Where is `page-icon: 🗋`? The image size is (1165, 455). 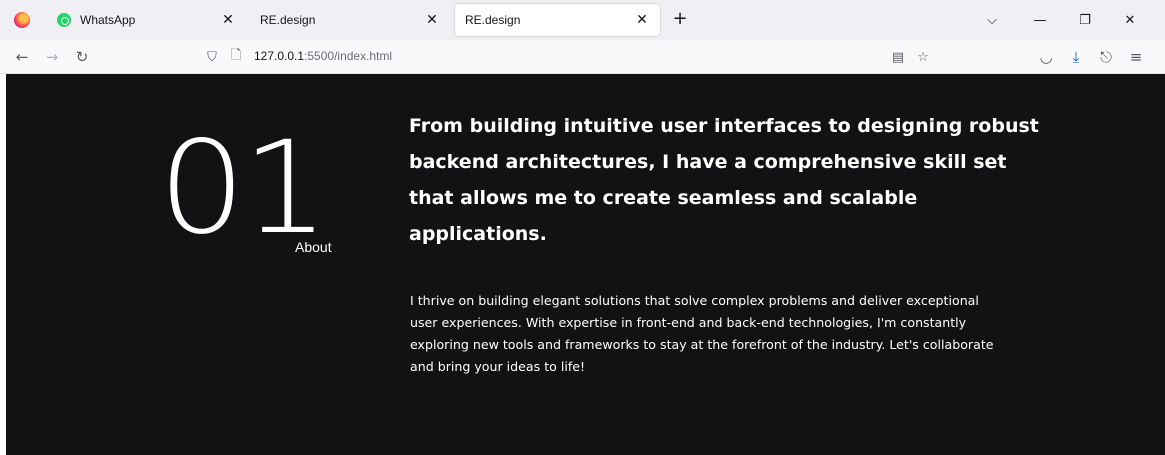
page-icon: 🗋 is located at coordinates (236, 56).